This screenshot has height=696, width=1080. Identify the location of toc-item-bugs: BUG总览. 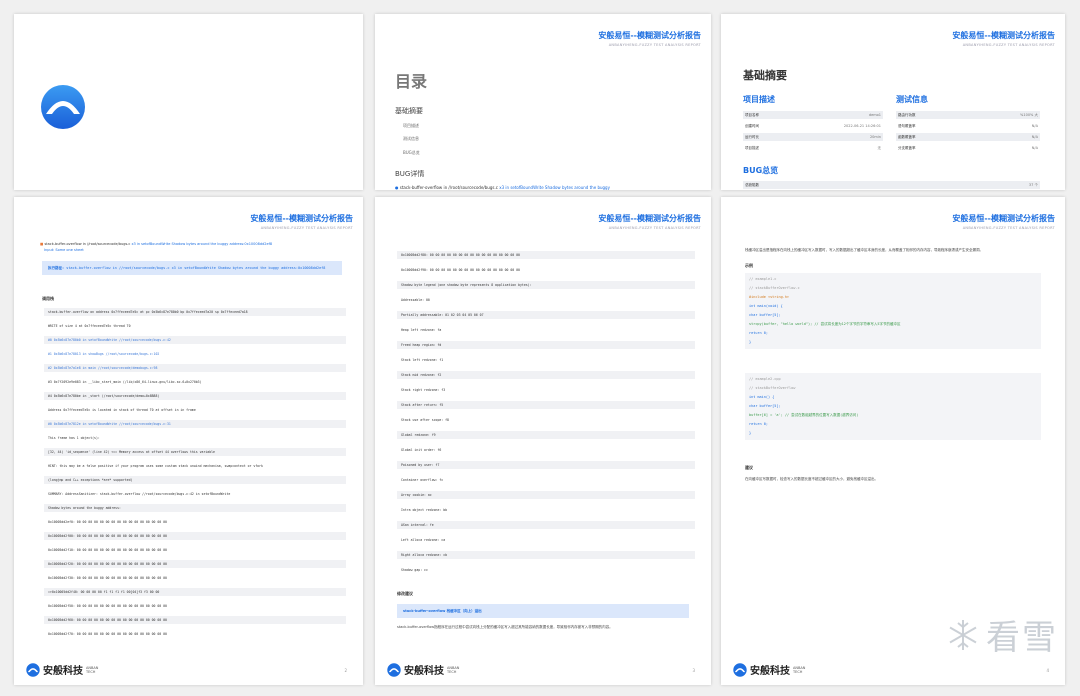
(411, 153).